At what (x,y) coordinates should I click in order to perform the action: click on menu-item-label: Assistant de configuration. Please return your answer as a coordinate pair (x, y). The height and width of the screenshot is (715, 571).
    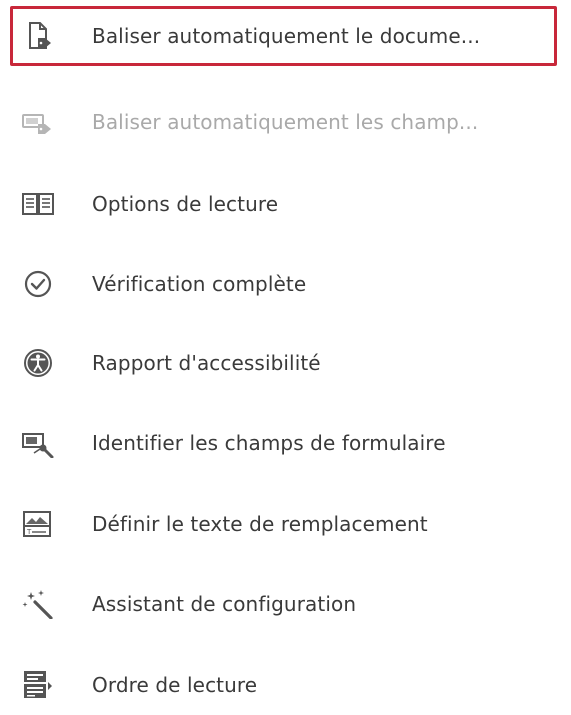
    Looking at the image, I should click on (224, 604).